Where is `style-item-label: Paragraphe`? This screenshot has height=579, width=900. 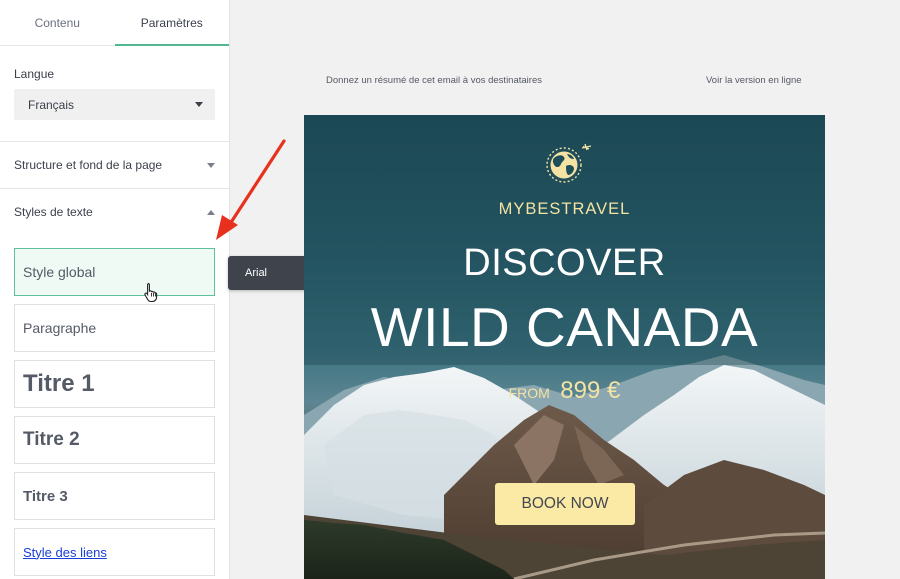
style-item-label: Paragraphe is located at coordinates (60, 328).